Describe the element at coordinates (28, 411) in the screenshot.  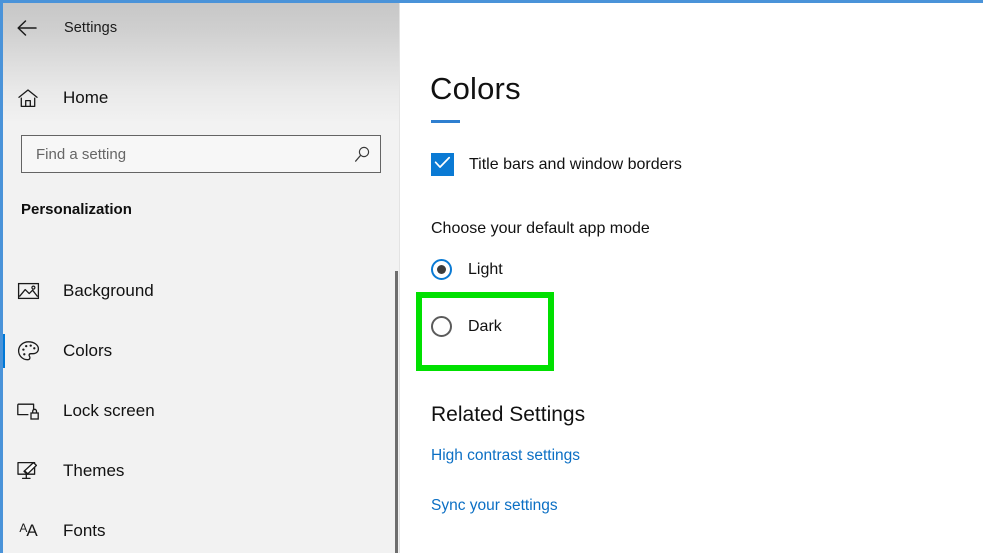
I see `monitor-lock-icon` at that location.